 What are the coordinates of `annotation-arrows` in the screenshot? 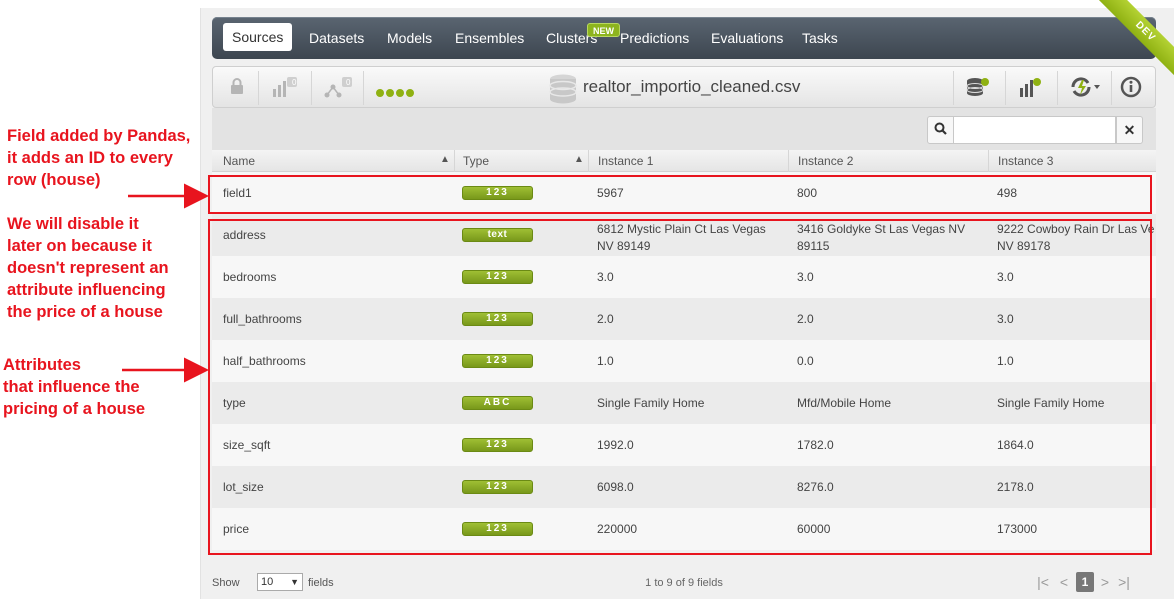 It's located at (165, 283).